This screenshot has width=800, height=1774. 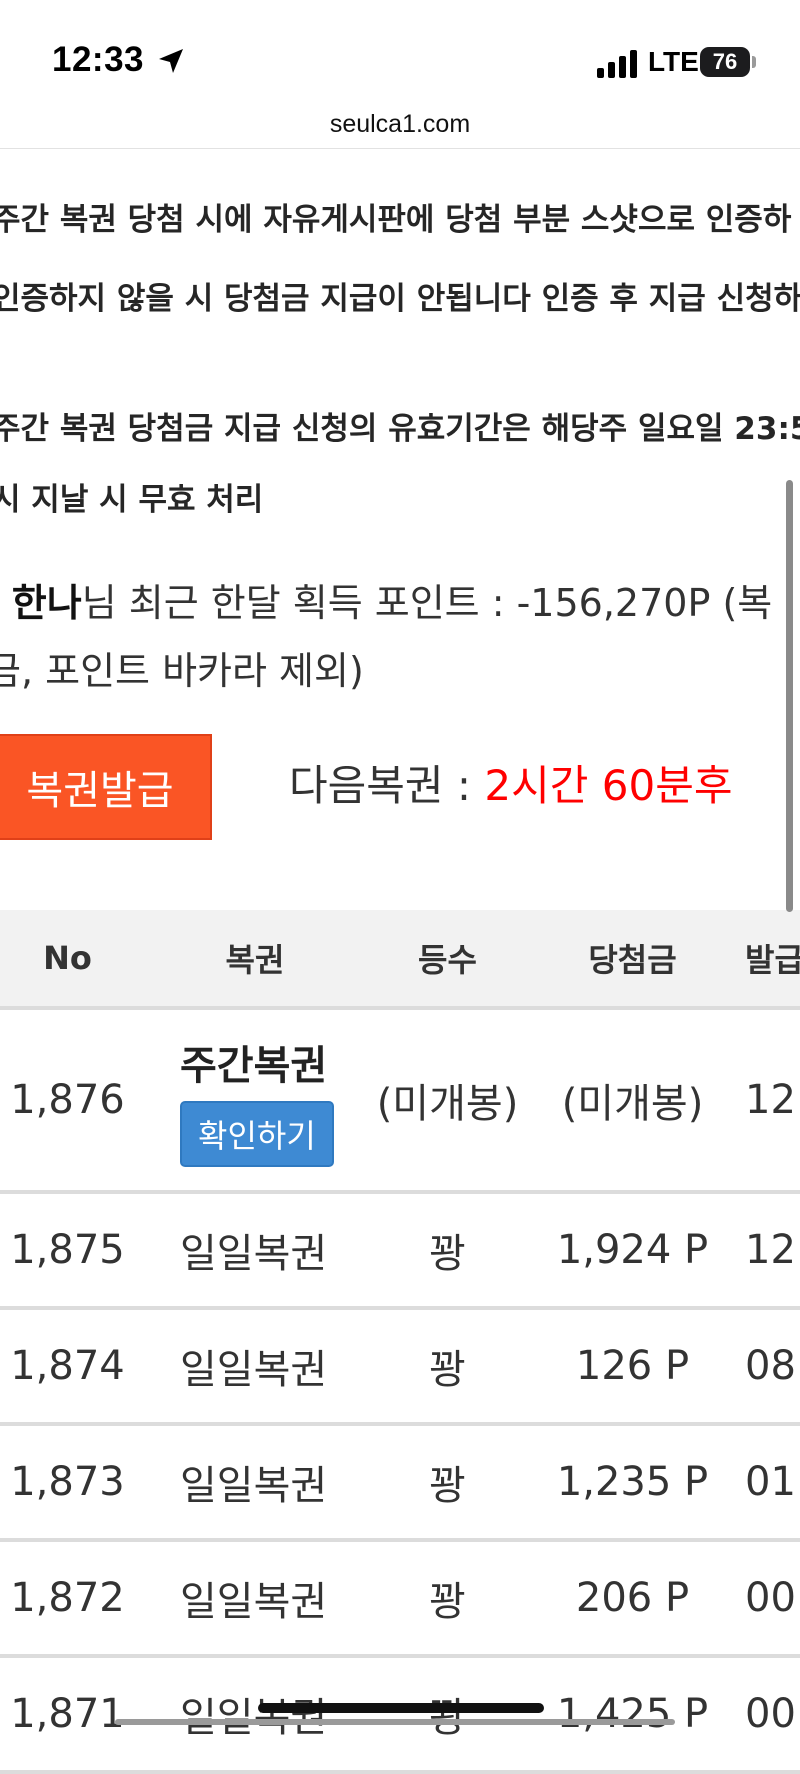 What do you see at coordinates (67, 1482) in the screenshot?
I see `row-no: 1,873` at bounding box center [67, 1482].